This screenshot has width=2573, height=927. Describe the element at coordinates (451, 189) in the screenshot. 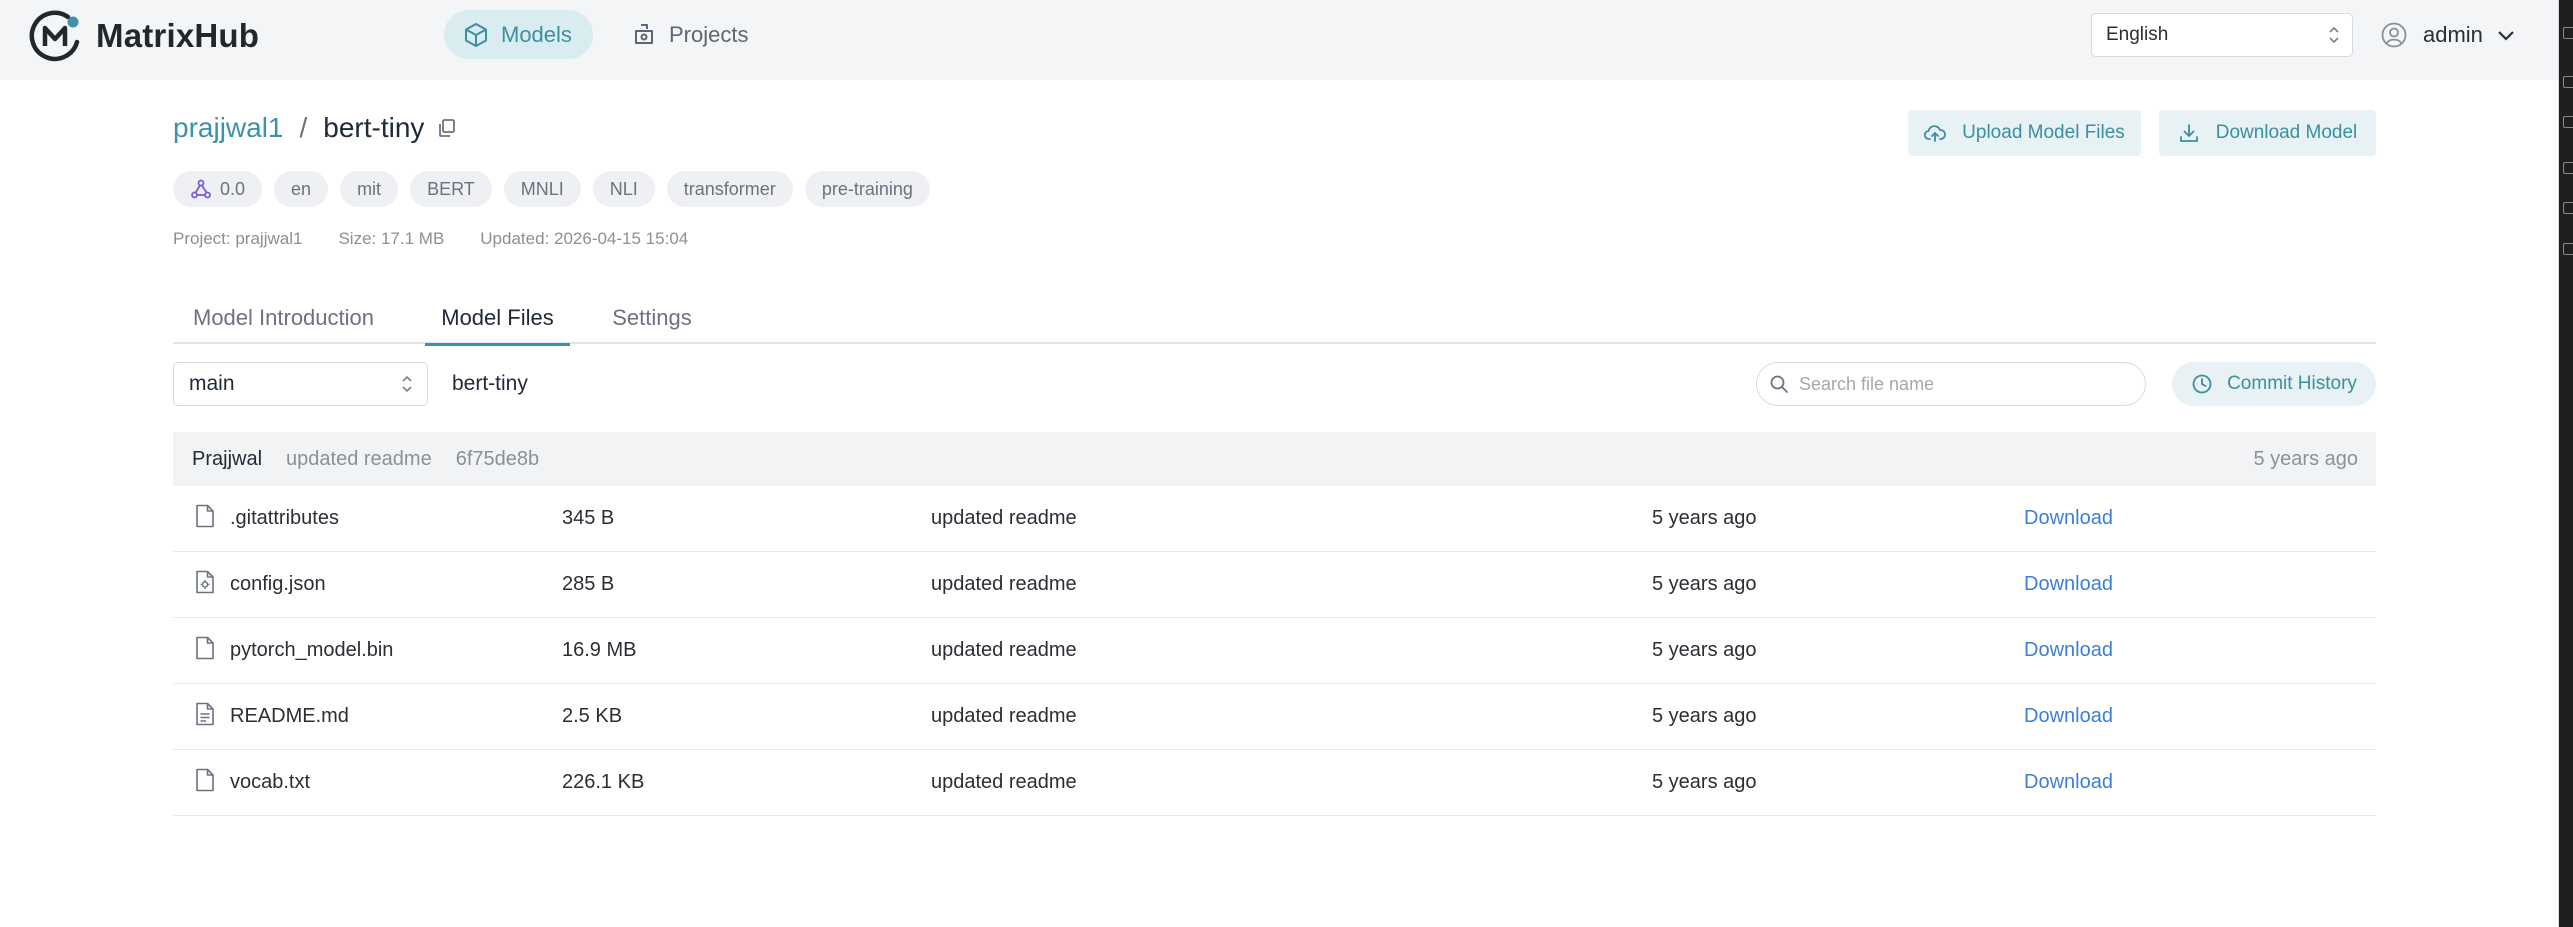

I see `tag: BERT` at that location.